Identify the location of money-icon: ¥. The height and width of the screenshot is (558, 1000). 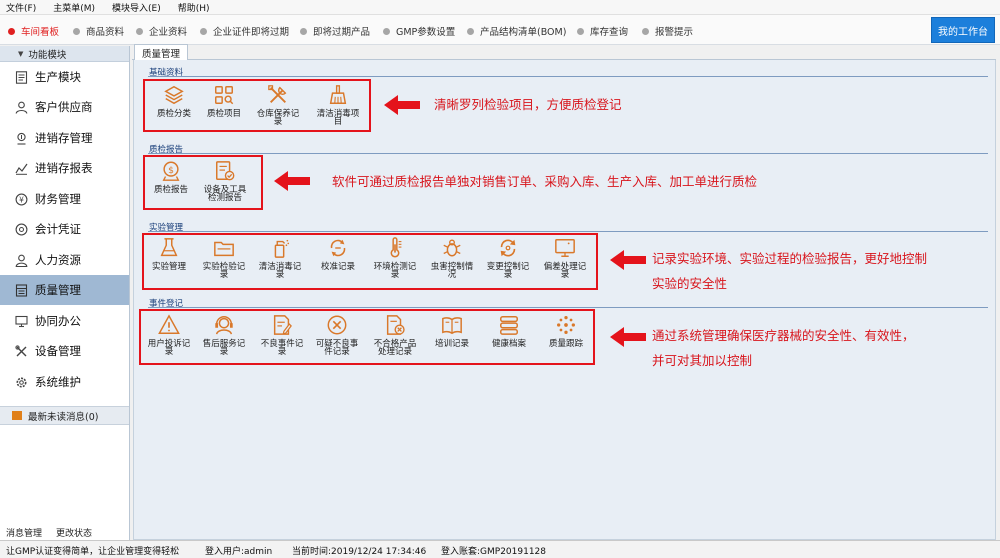
(21, 199).